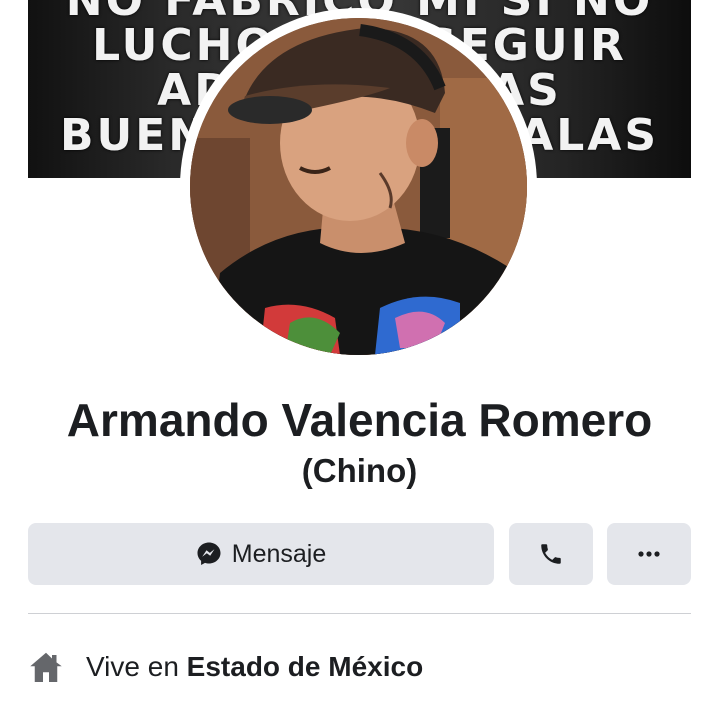 Image resolution: width=719 pixels, height=719 pixels. Describe the element at coordinates (359, 420) in the screenshot. I see `profile-name: Armando Valencia Romero` at that location.